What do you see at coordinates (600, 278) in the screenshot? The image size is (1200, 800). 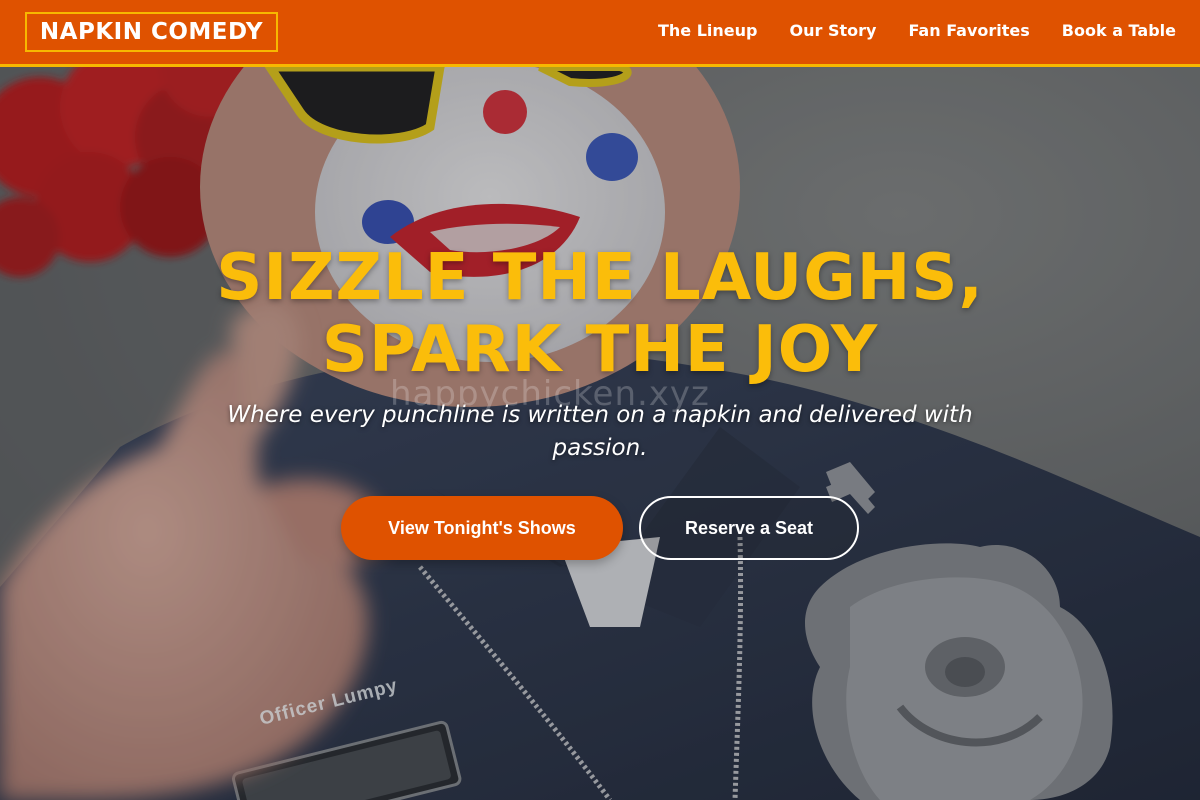 I see `headline-line-1: SIZZLE THE LAUGHS,` at bounding box center [600, 278].